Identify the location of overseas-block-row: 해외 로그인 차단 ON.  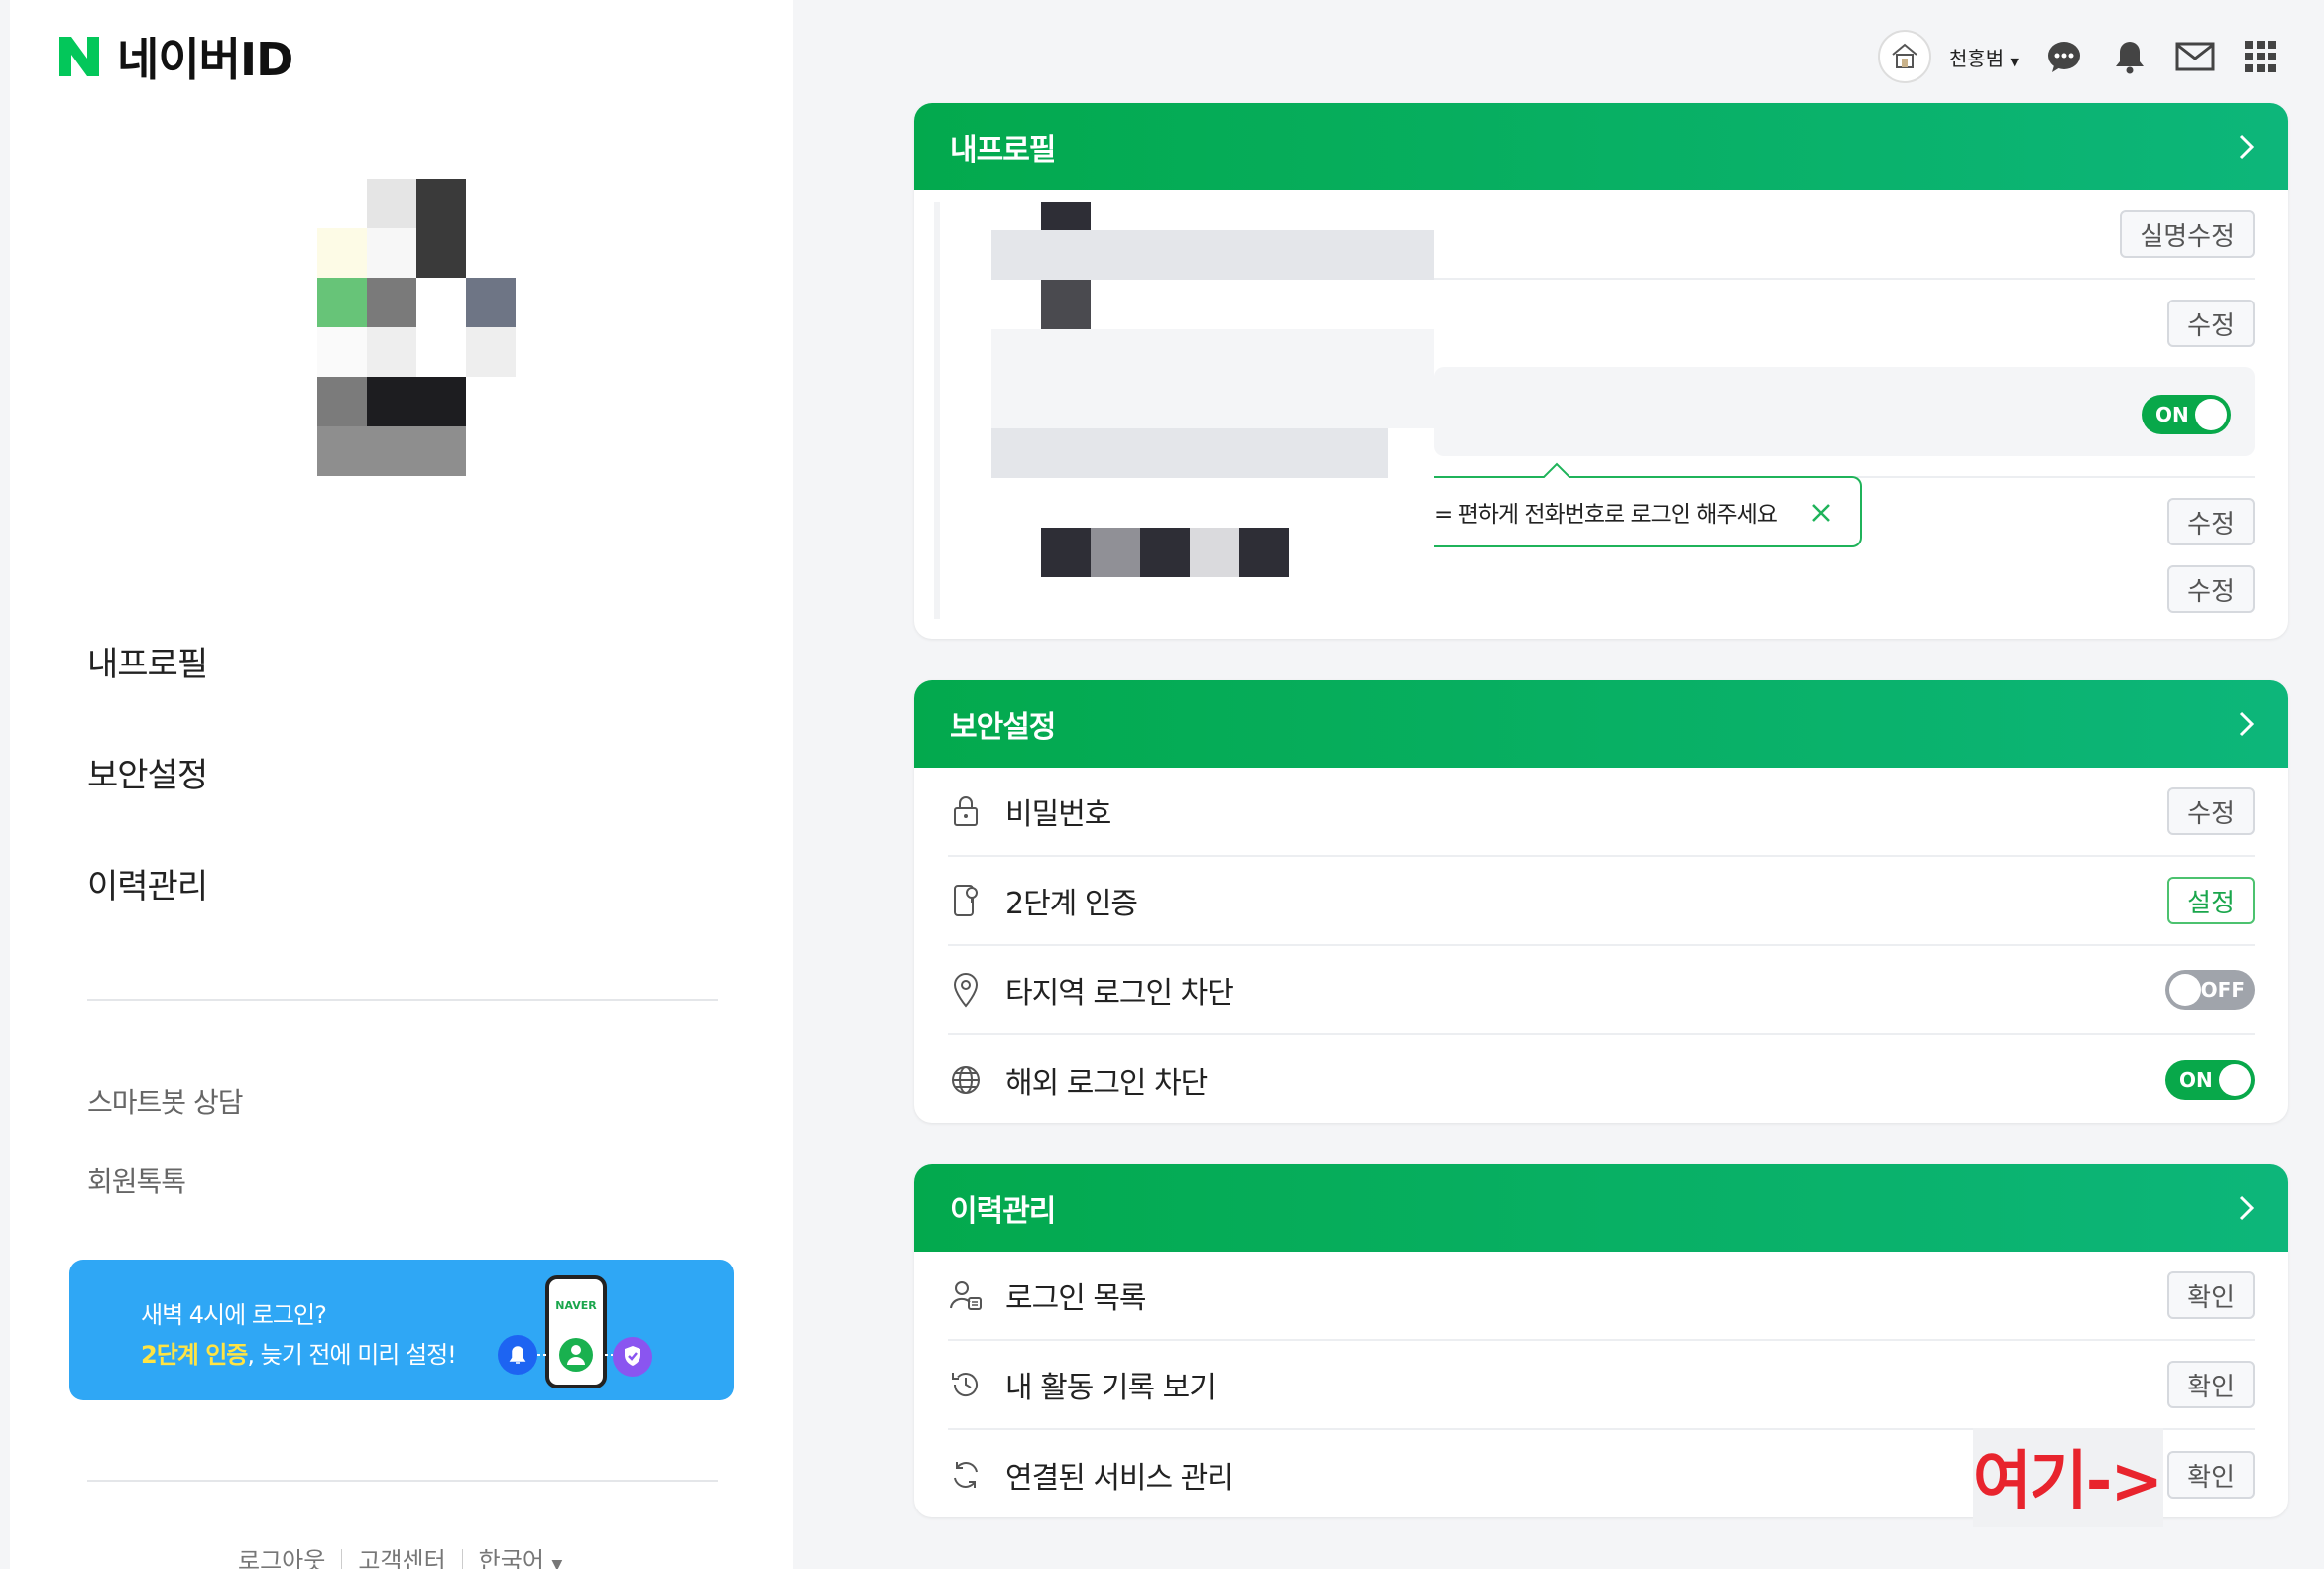
(1601, 1079).